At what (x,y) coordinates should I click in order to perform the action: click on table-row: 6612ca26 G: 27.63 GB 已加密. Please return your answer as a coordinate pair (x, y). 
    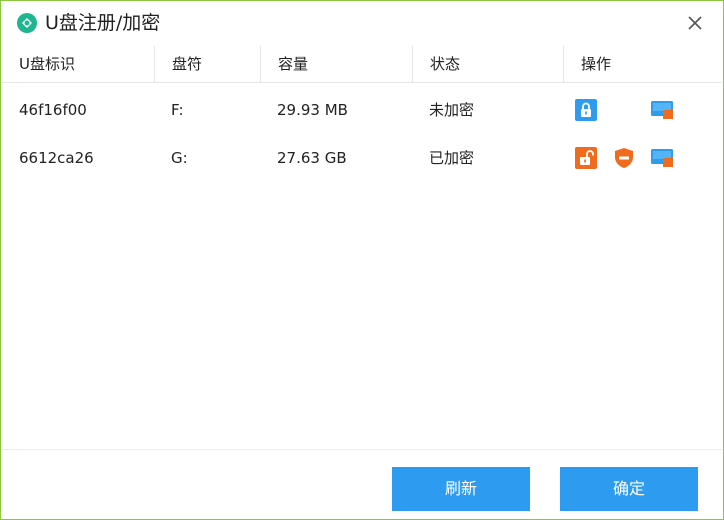
    Looking at the image, I should click on (362, 158).